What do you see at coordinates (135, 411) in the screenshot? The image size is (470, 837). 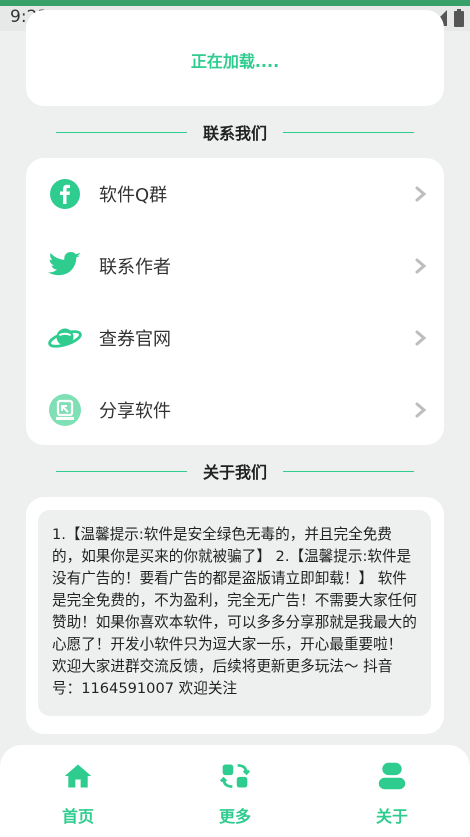 I see `contact-item-label: 分享软件` at bounding box center [135, 411].